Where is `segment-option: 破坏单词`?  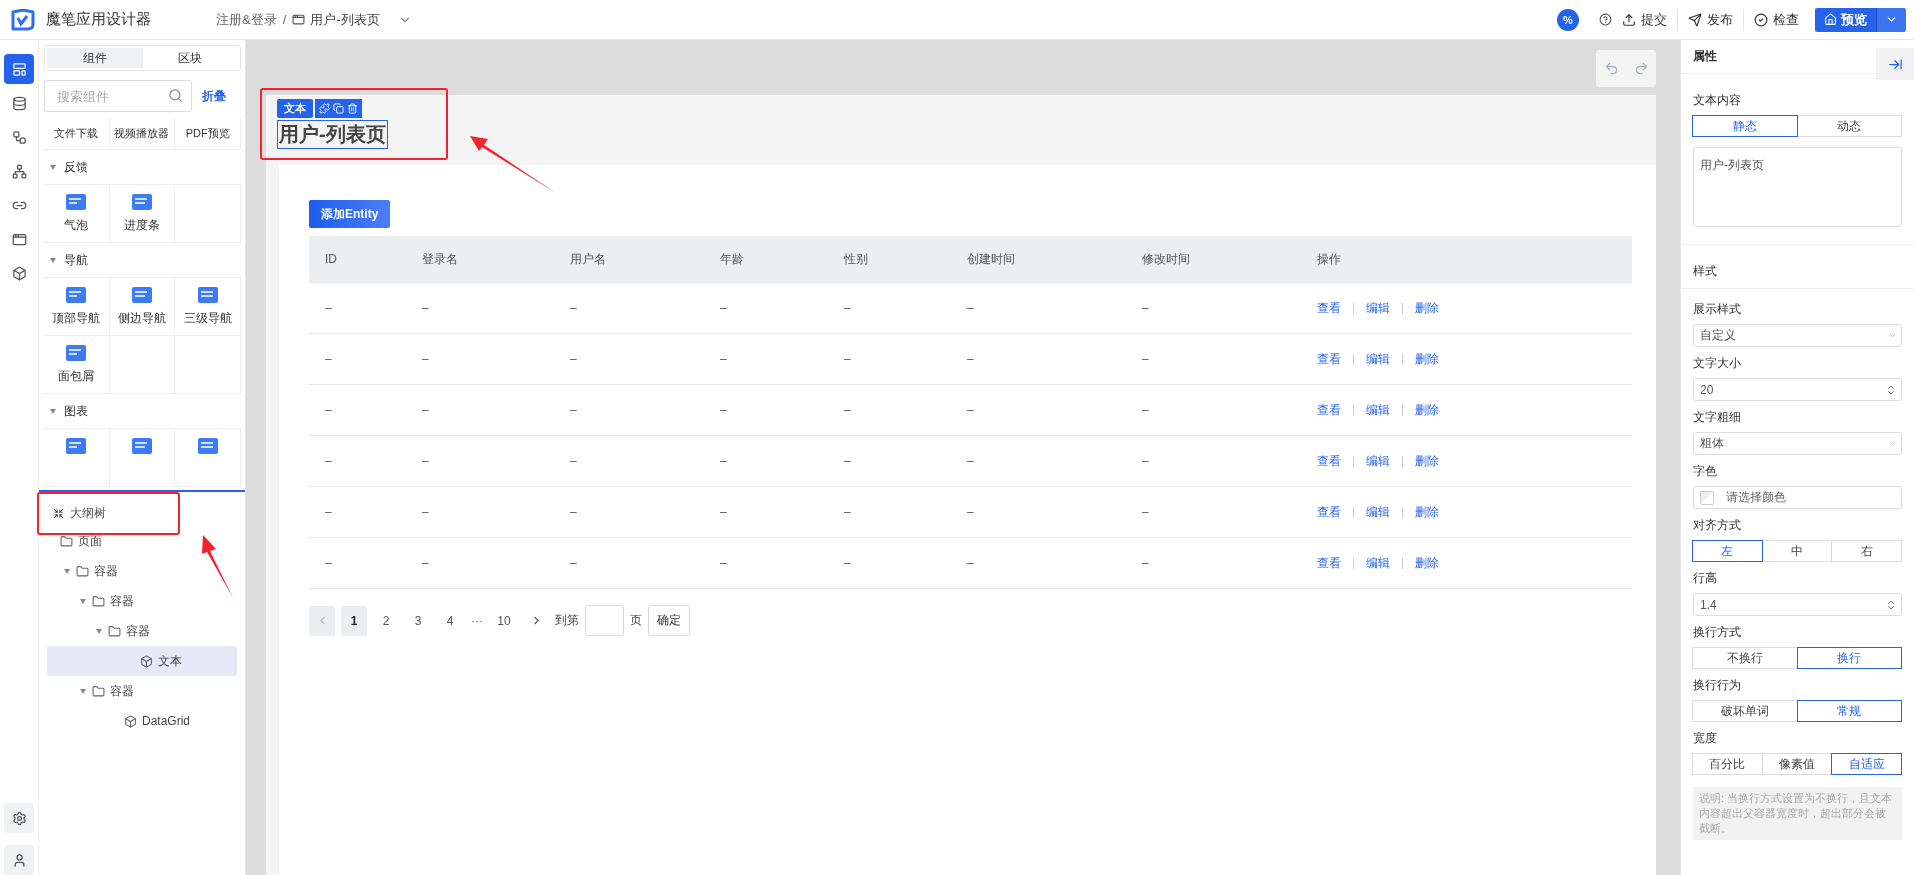 segment-option: 破坏单词 is located at coordinates (1745, 711).